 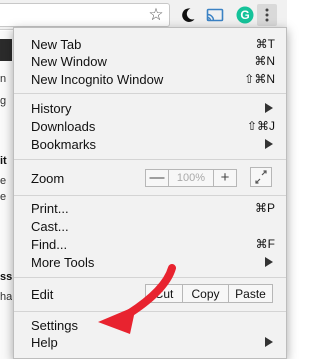 I want to click on paste-button: Paste, so click(x=250, y=293).